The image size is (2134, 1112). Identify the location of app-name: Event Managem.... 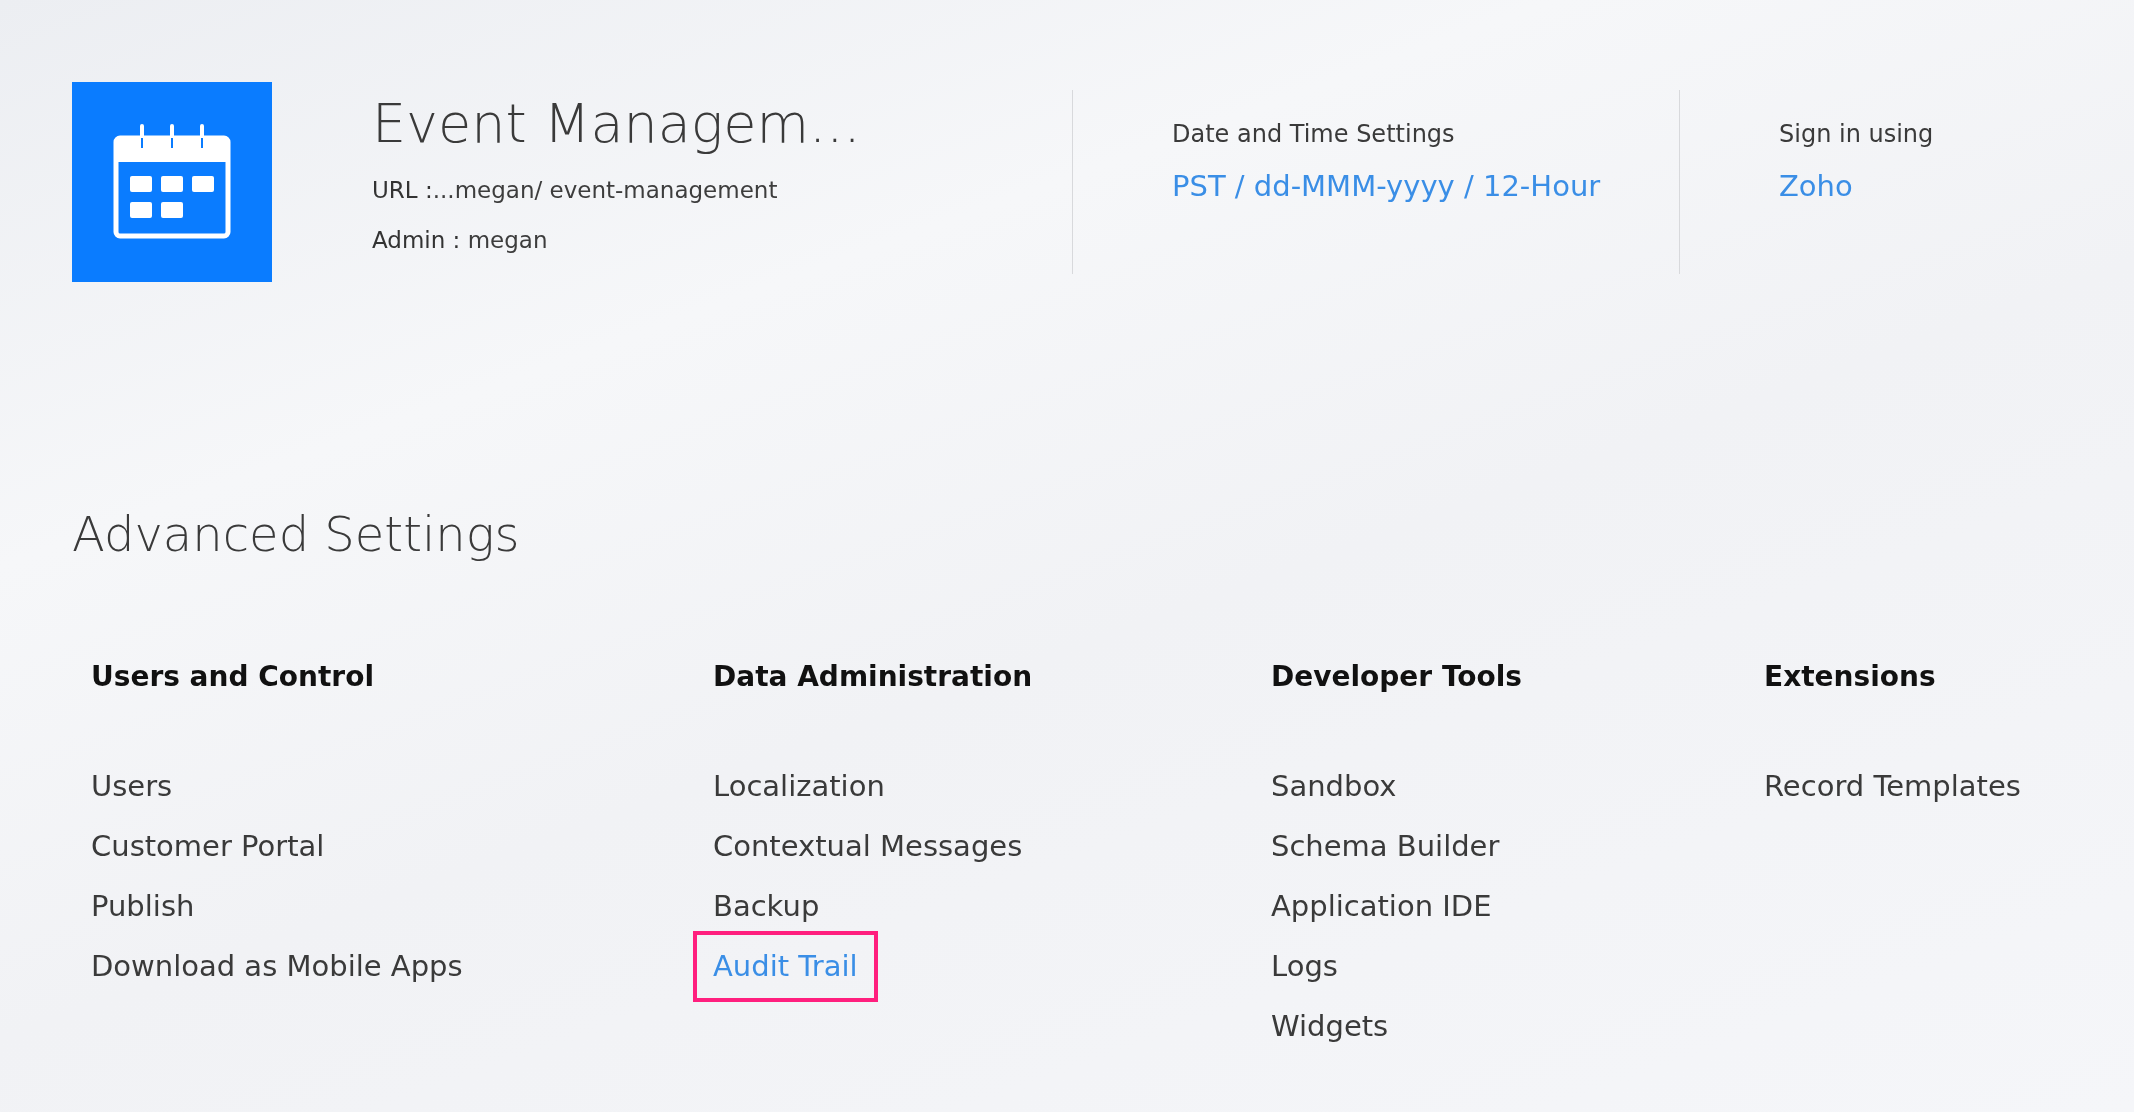
(617, 124).